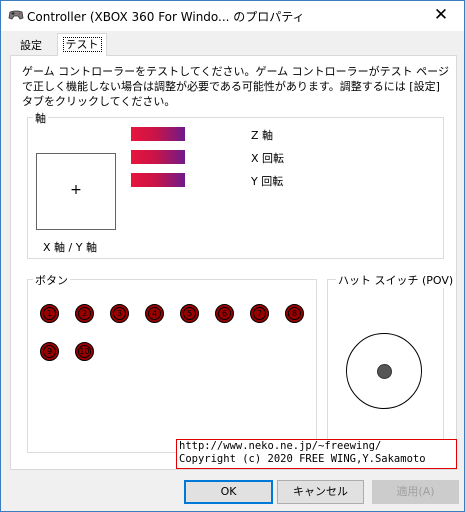  I want to click on window-title: Controller (XBOX 360 For Windo... のプロパティ, so click(166, 17).